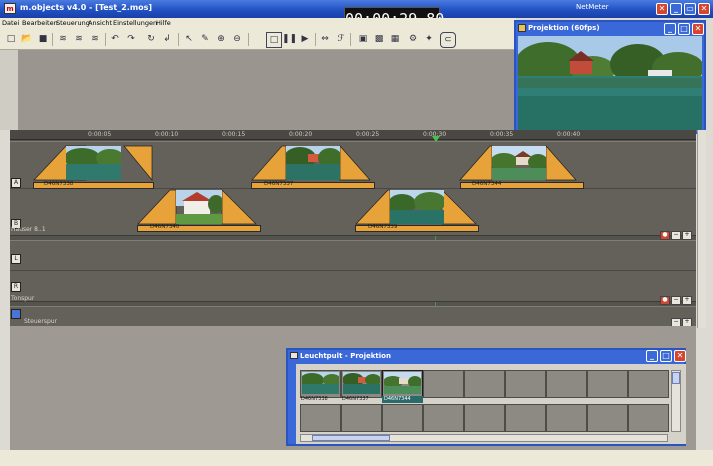 The width and height of the screenshot is (713, 466). What do you see at coordinates (301, 134) in the screenshot?
I see `tick-label: 0:00:20` at bounding box center [301, 134].